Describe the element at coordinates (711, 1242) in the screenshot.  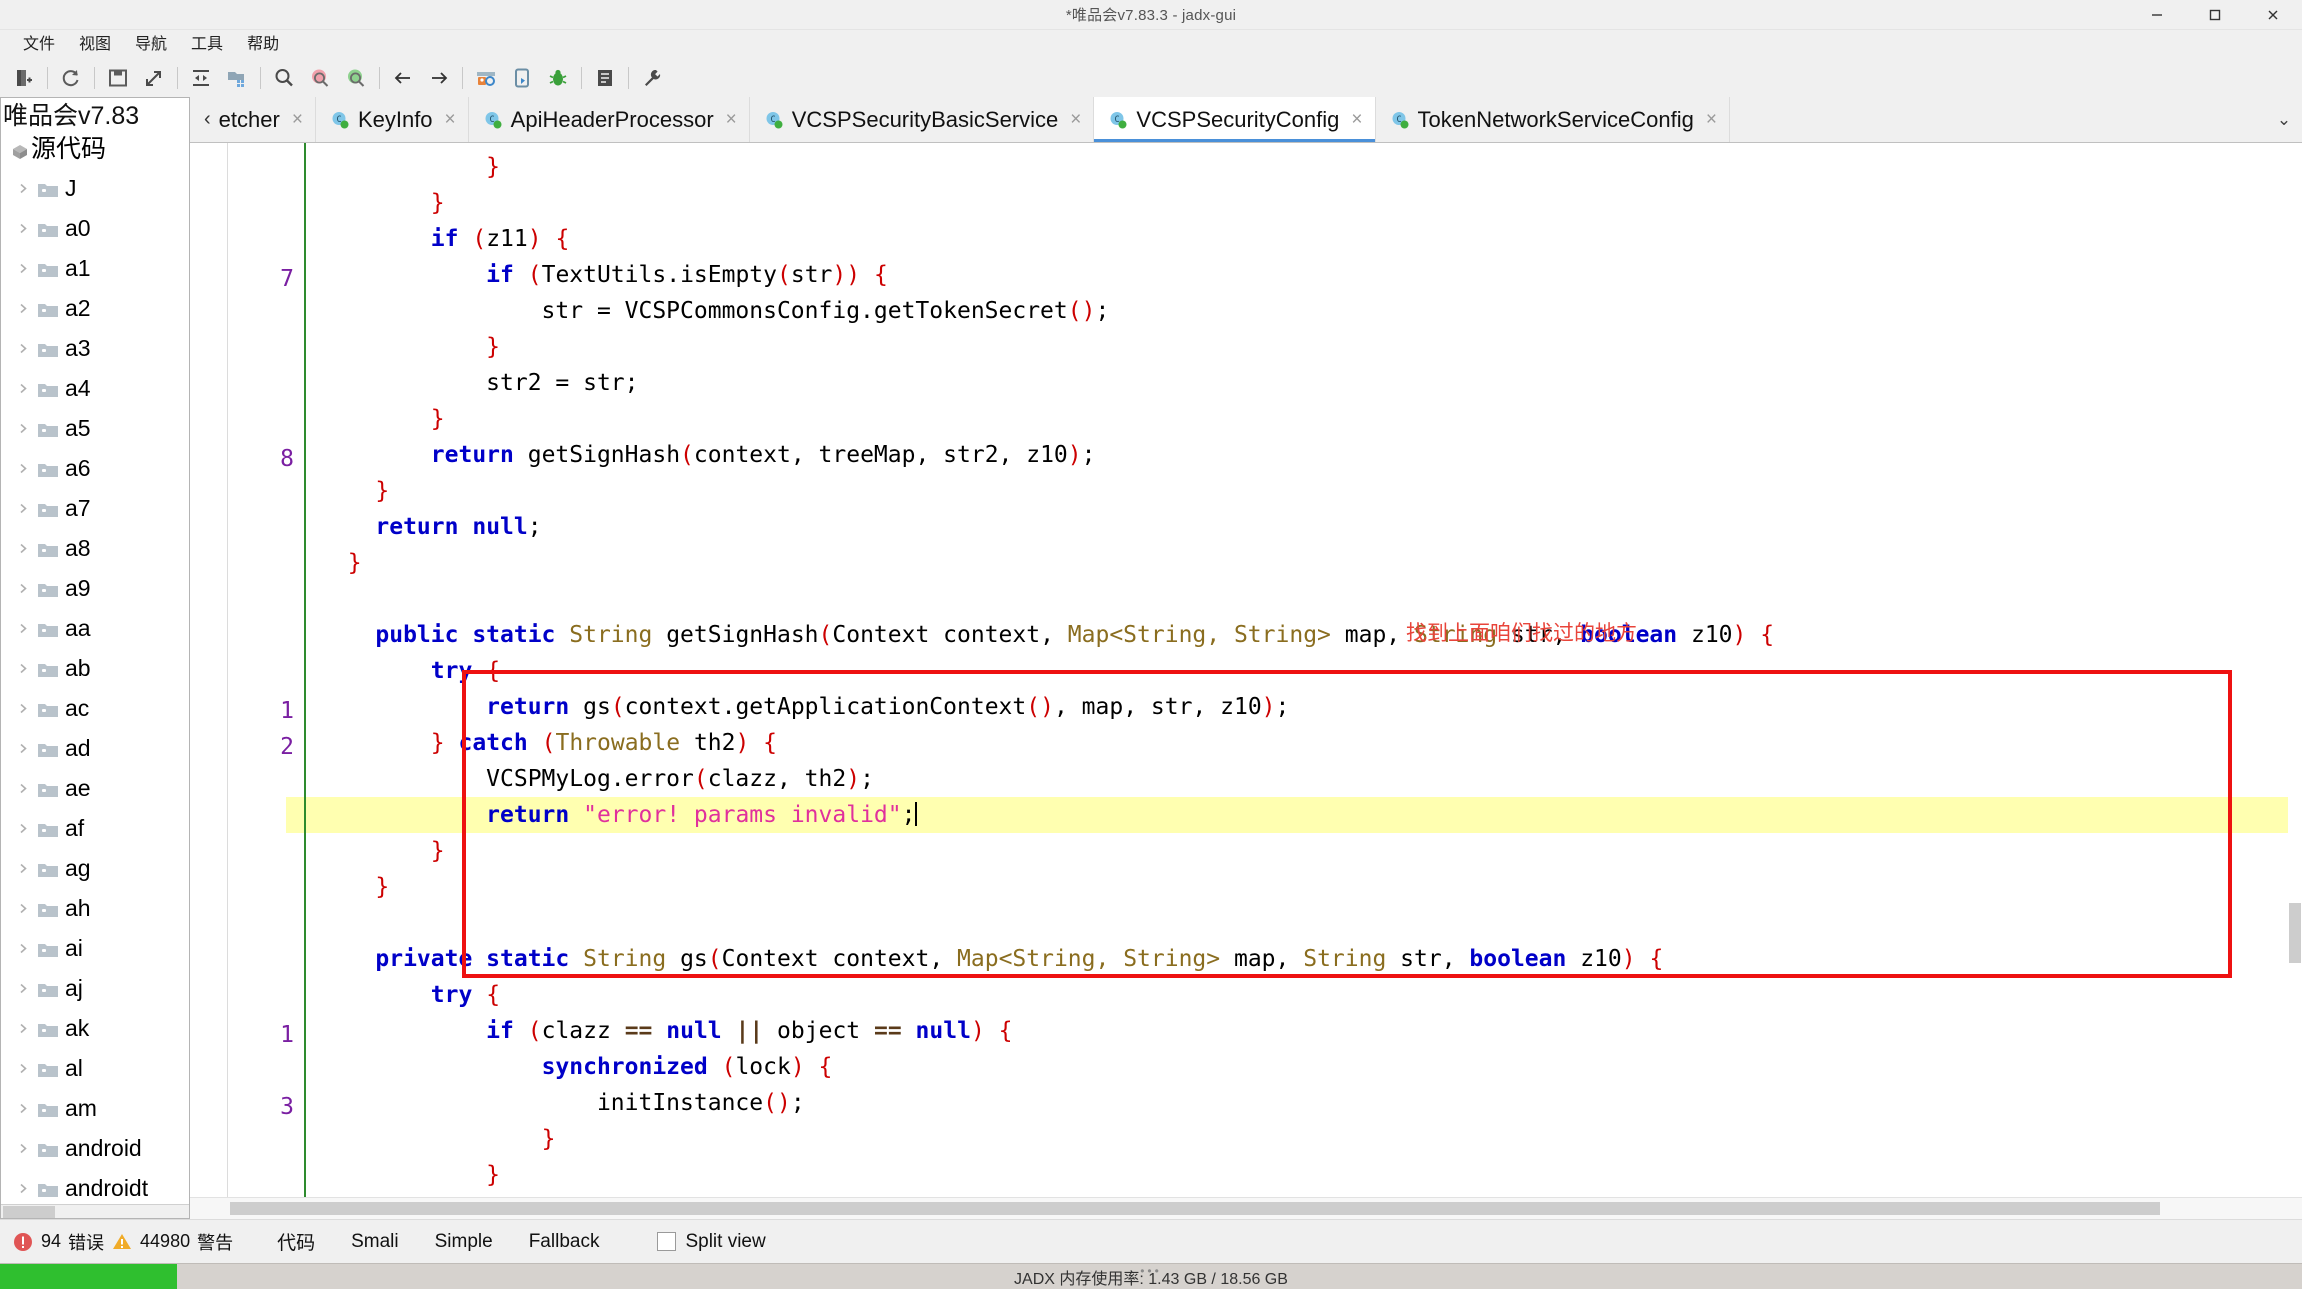
I see `split-view-toggle: Split view` at that location.